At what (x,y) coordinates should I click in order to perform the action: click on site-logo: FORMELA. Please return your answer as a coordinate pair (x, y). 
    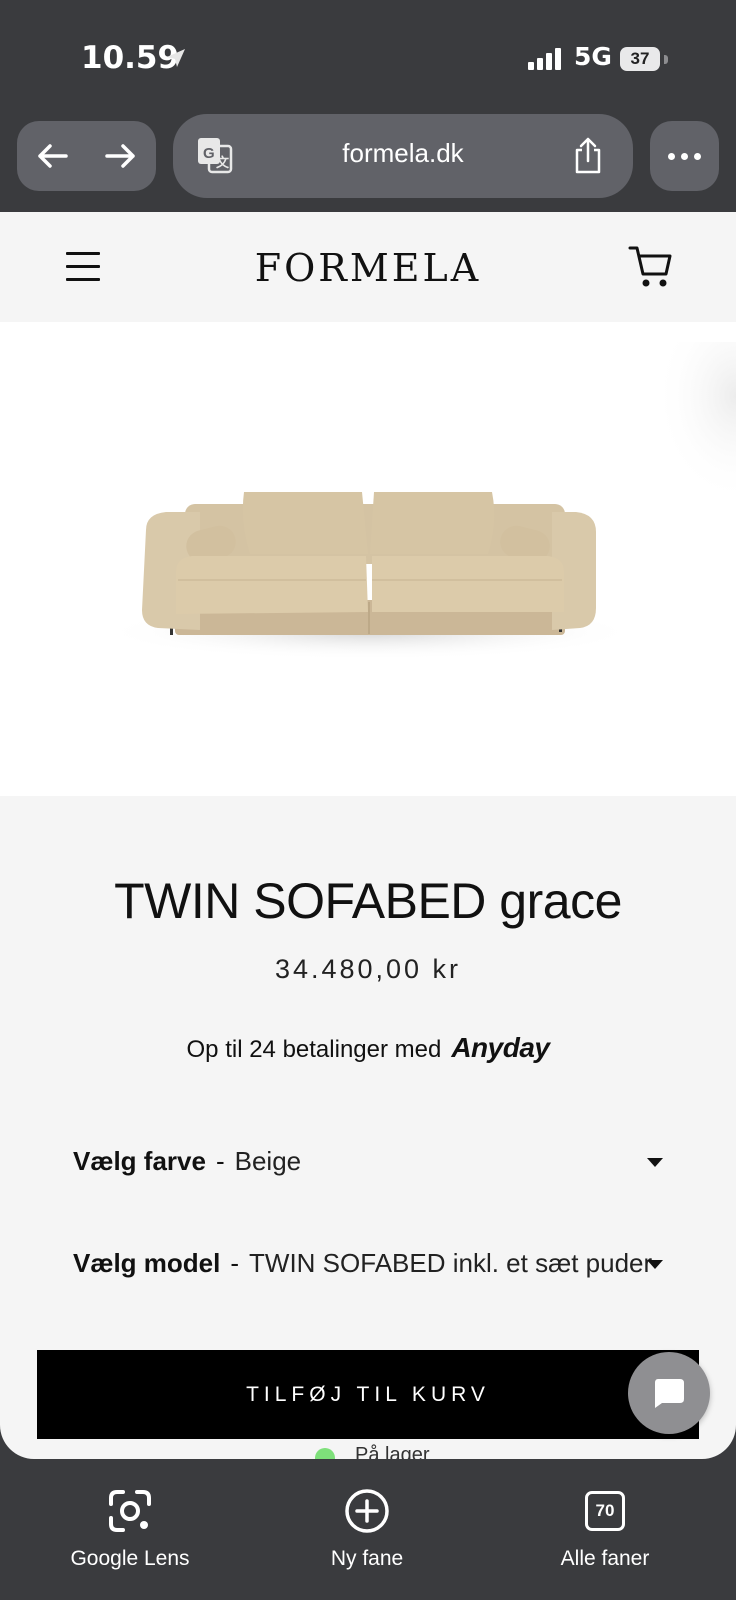
    Looking at the image, I should click on (368, 268).